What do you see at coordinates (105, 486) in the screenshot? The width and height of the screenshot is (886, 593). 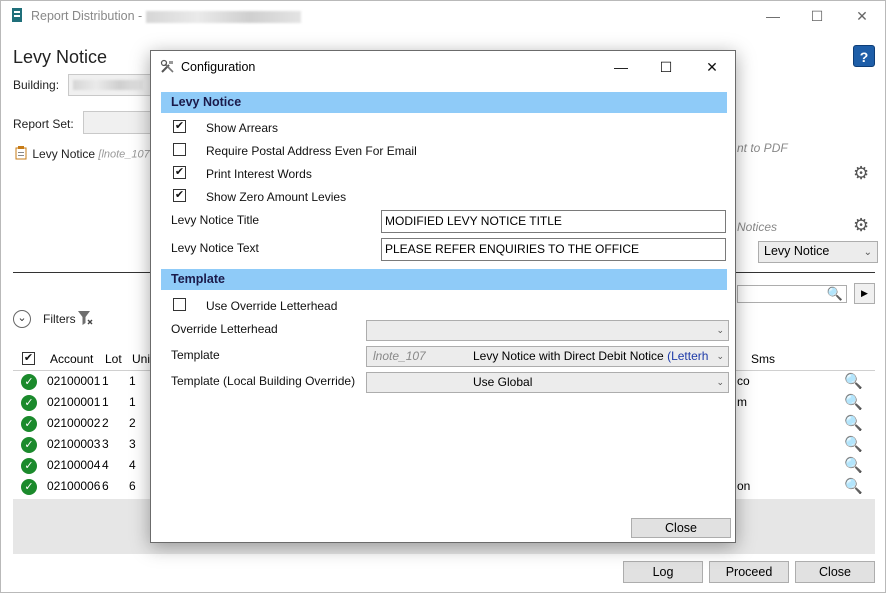 I see `cell-lot: 6` at bounding box center [105, 486].